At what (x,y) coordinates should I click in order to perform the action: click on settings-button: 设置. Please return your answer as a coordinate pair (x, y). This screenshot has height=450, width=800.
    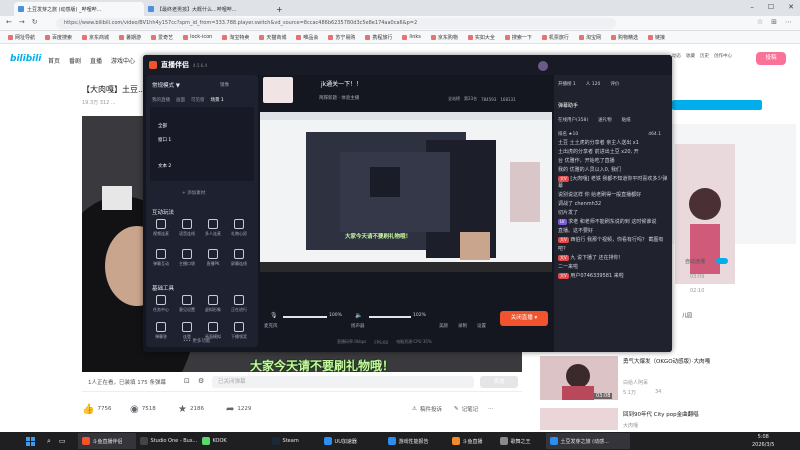
    Looking at the image, I should click on (481, 326).